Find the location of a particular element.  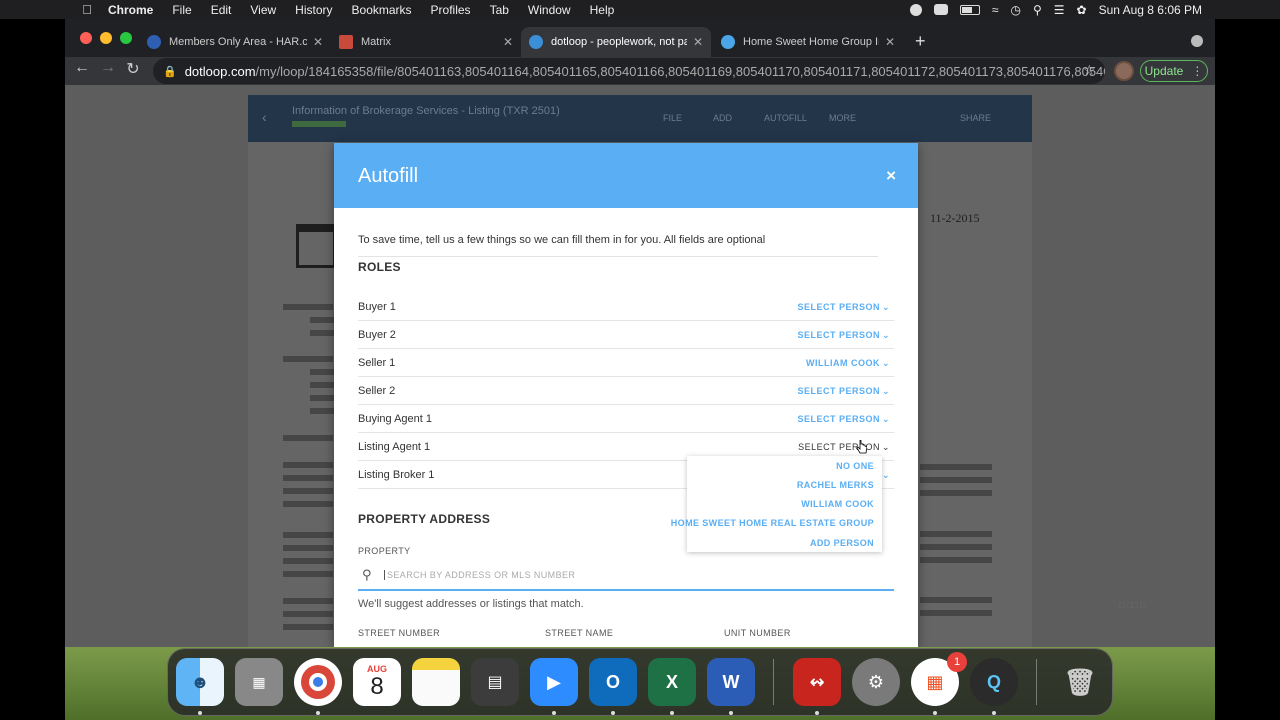

tab-har: Members Only Area - HAR.com ✕ is located at coordinates (235, 42).